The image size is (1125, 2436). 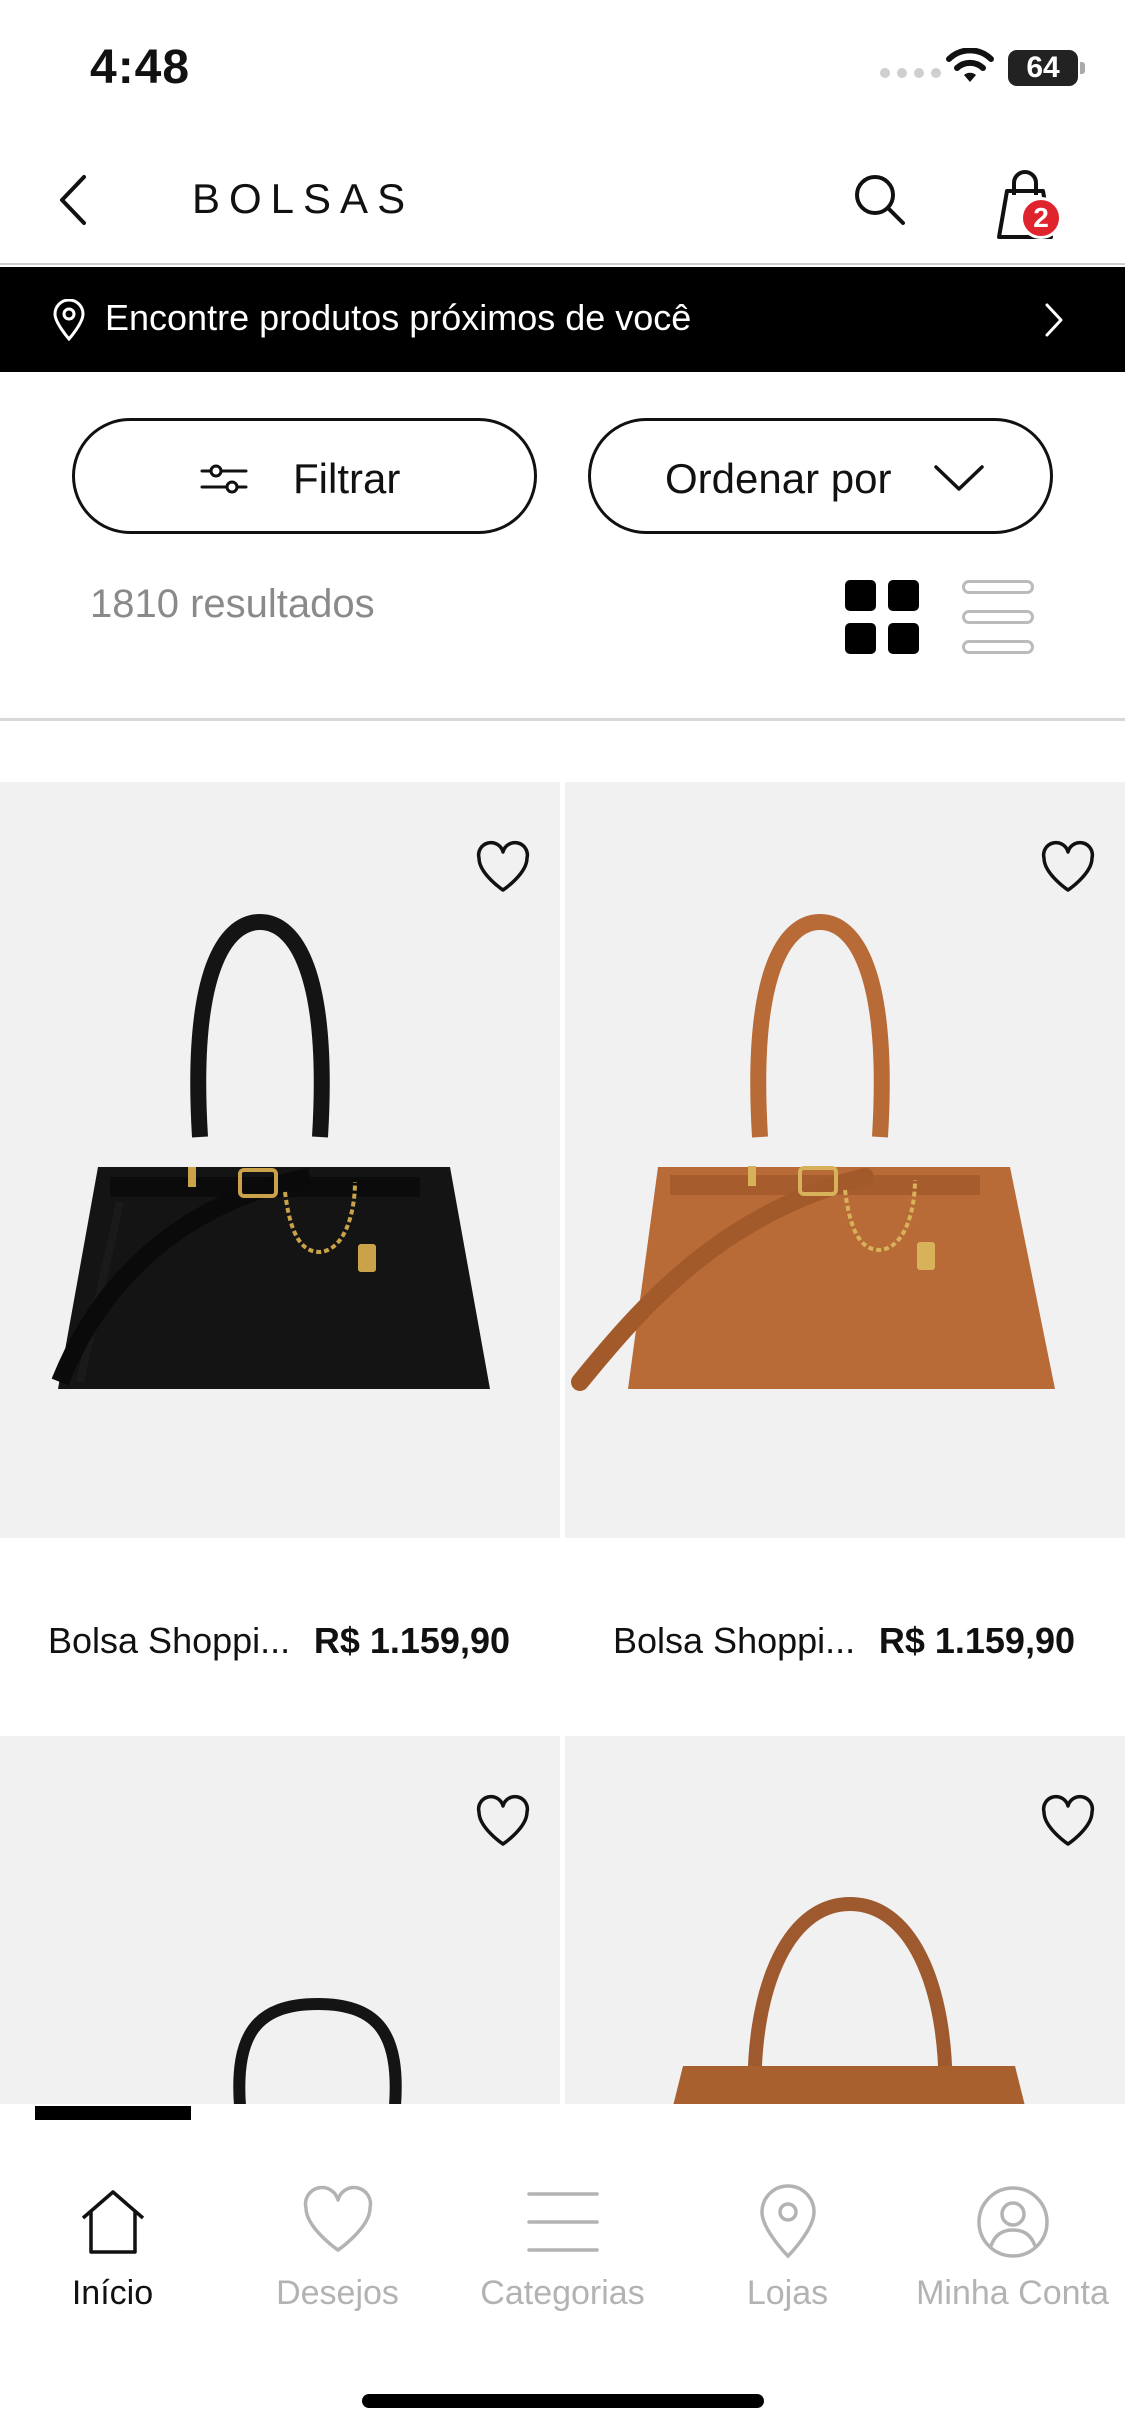 I want to click on filter-label: Filtrar, so click(x=347, y=478).